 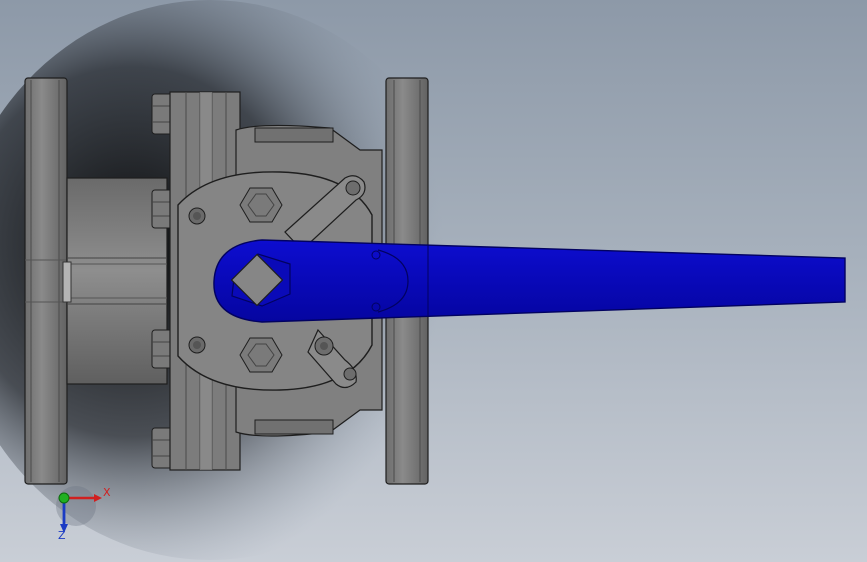 I want to click on axis-x-label: X, so click(x=107, y=492).